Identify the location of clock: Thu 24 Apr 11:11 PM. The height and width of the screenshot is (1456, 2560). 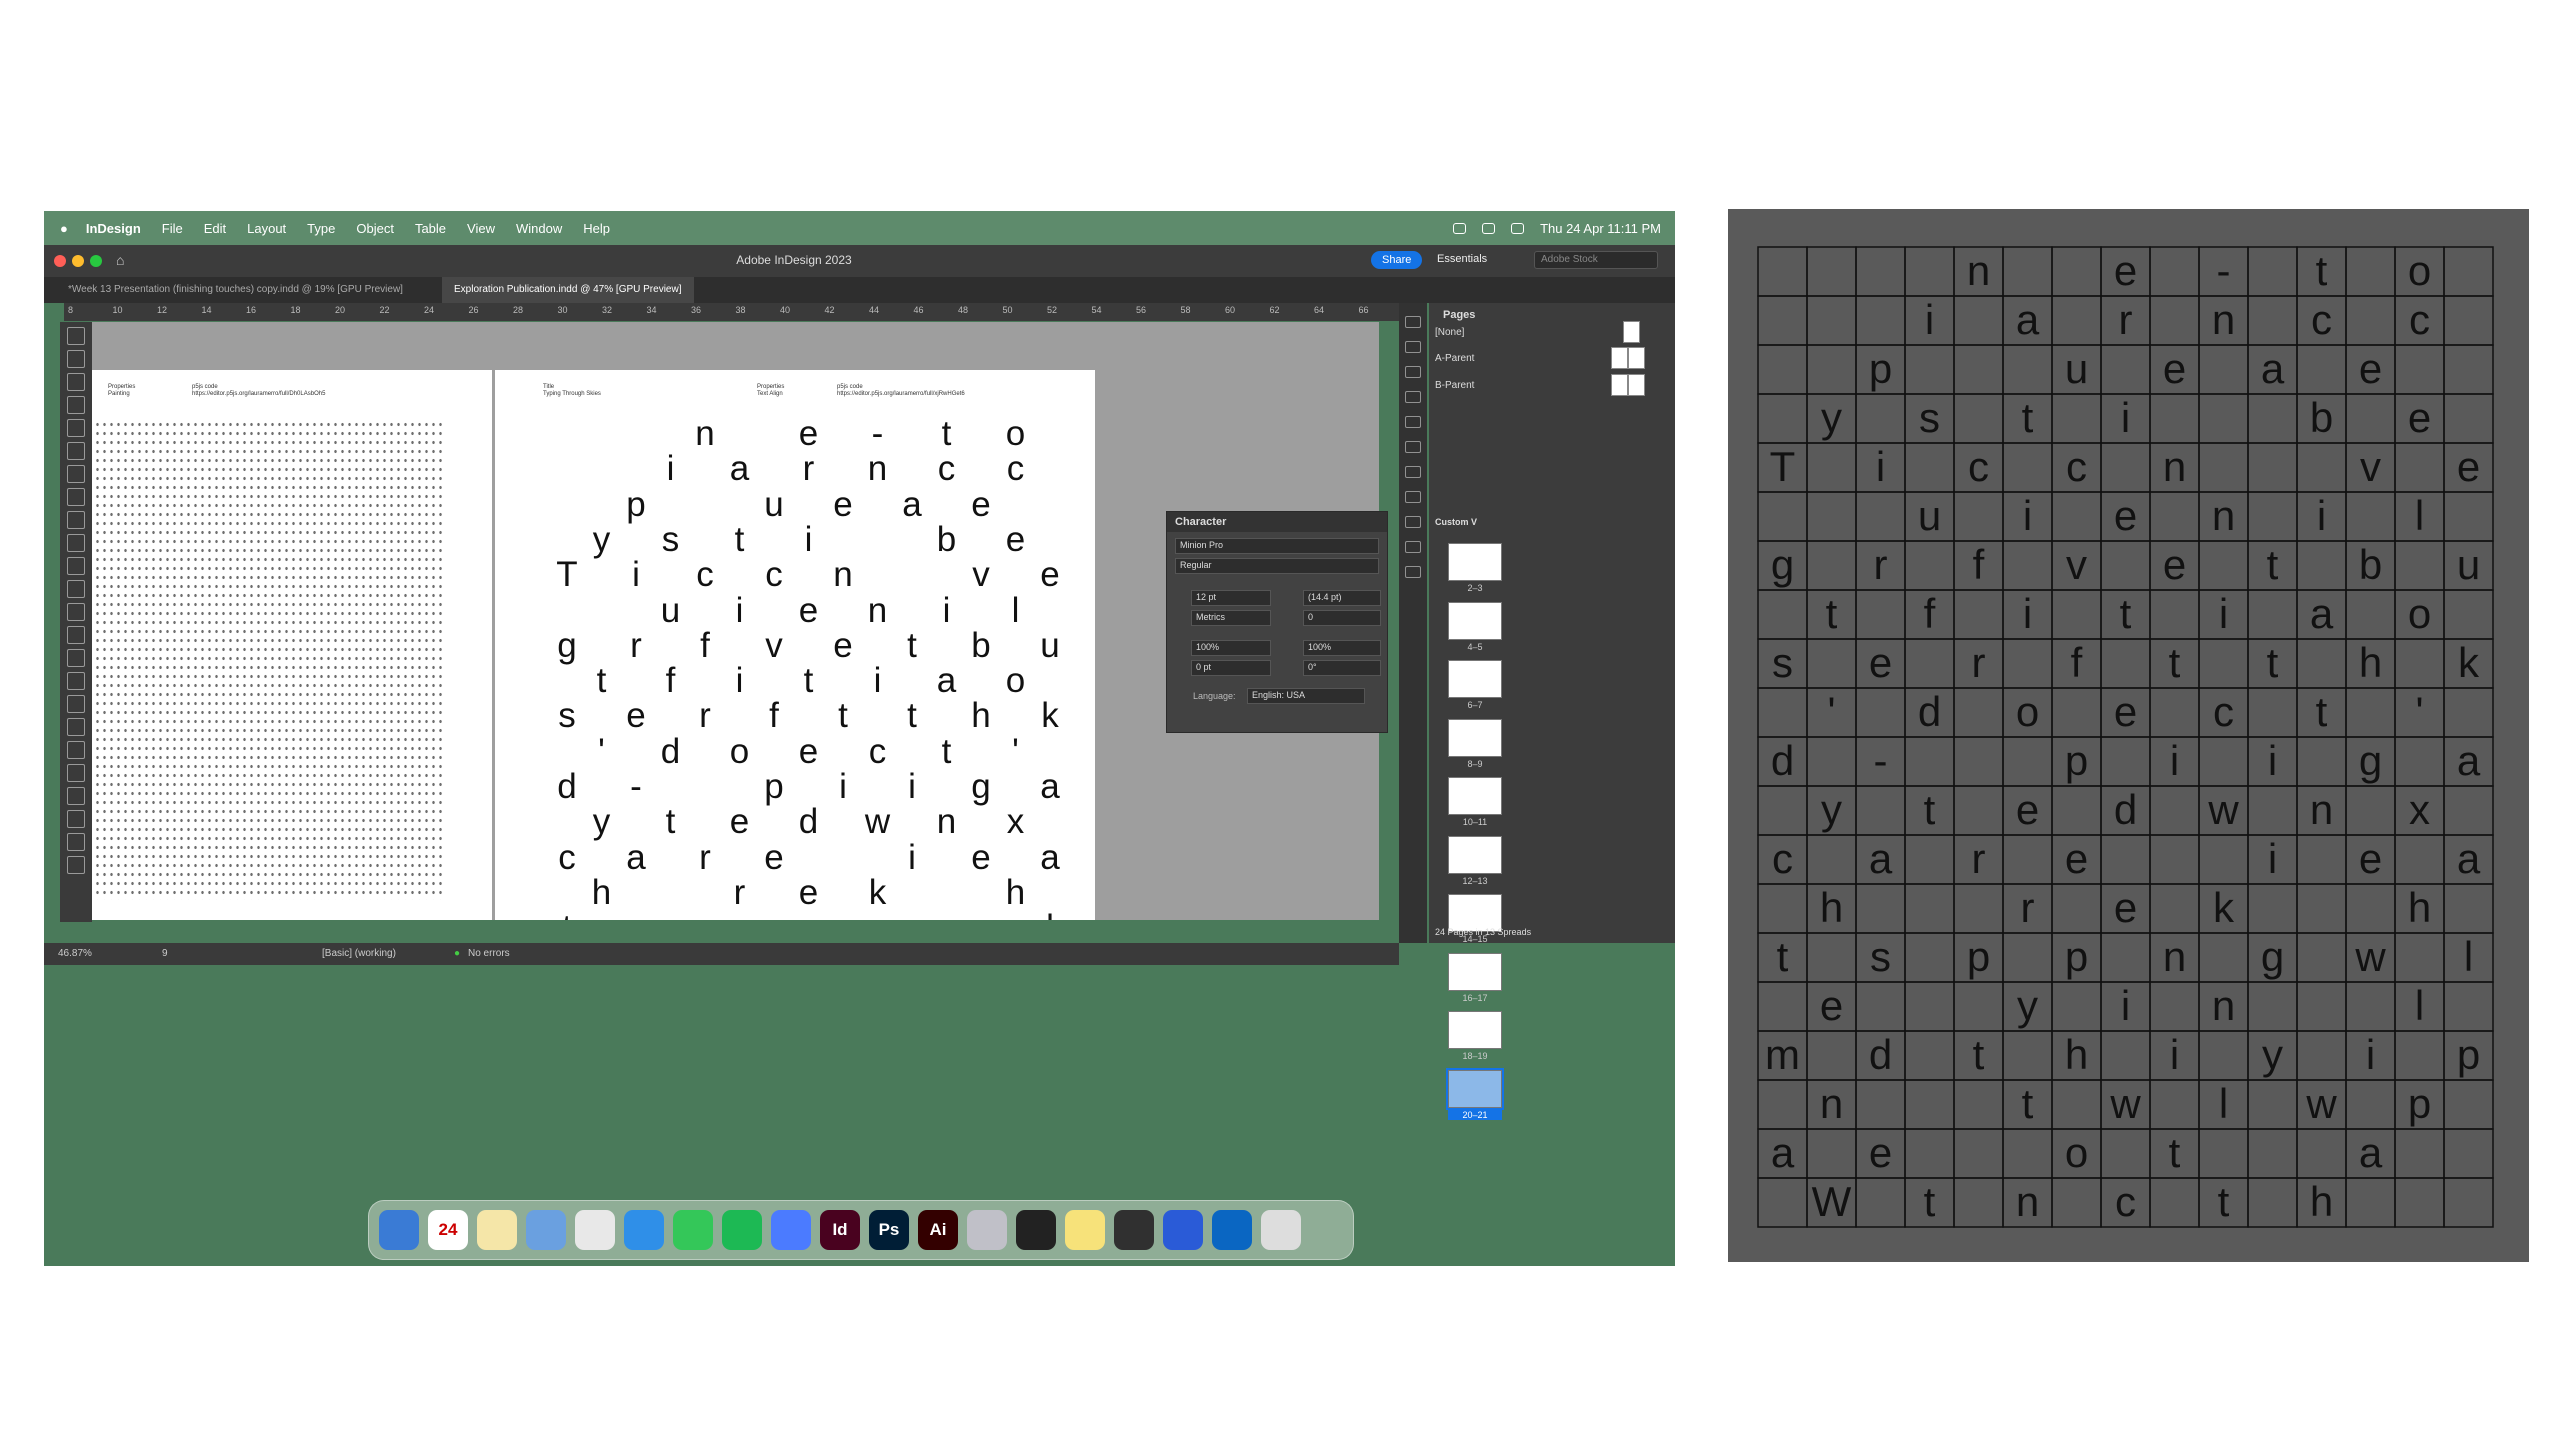
(1600, 228).